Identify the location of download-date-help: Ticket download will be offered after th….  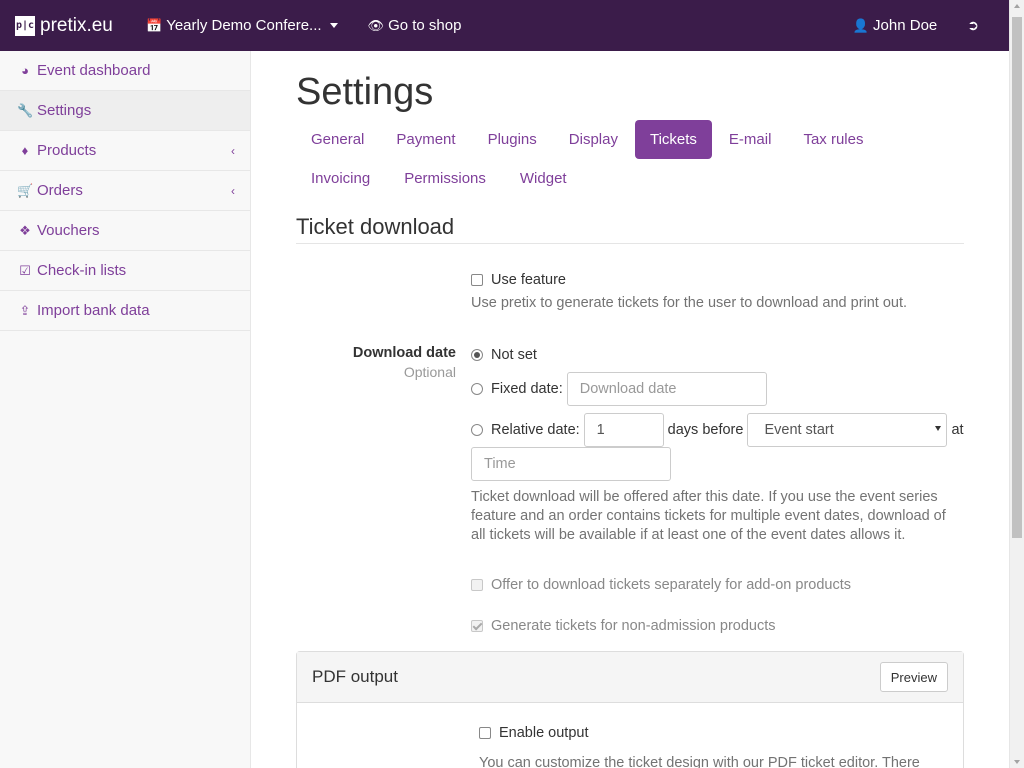
(708, 516).